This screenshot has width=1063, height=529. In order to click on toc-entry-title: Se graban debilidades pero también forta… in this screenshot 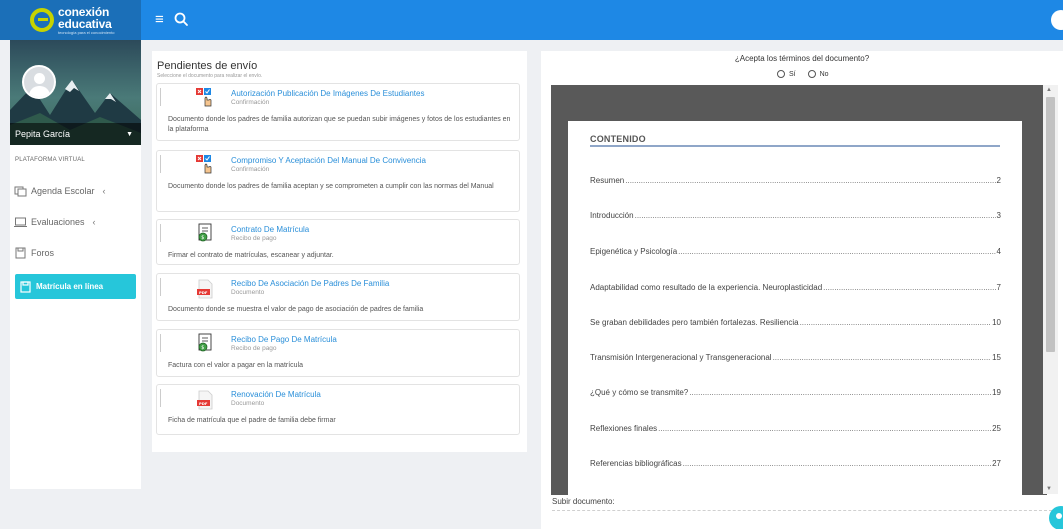, I will do `click(694, 322)`.